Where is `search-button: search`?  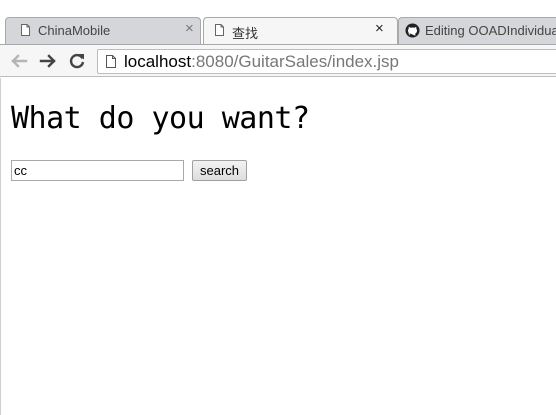 search-button: search is located at coordinates (219, 170).